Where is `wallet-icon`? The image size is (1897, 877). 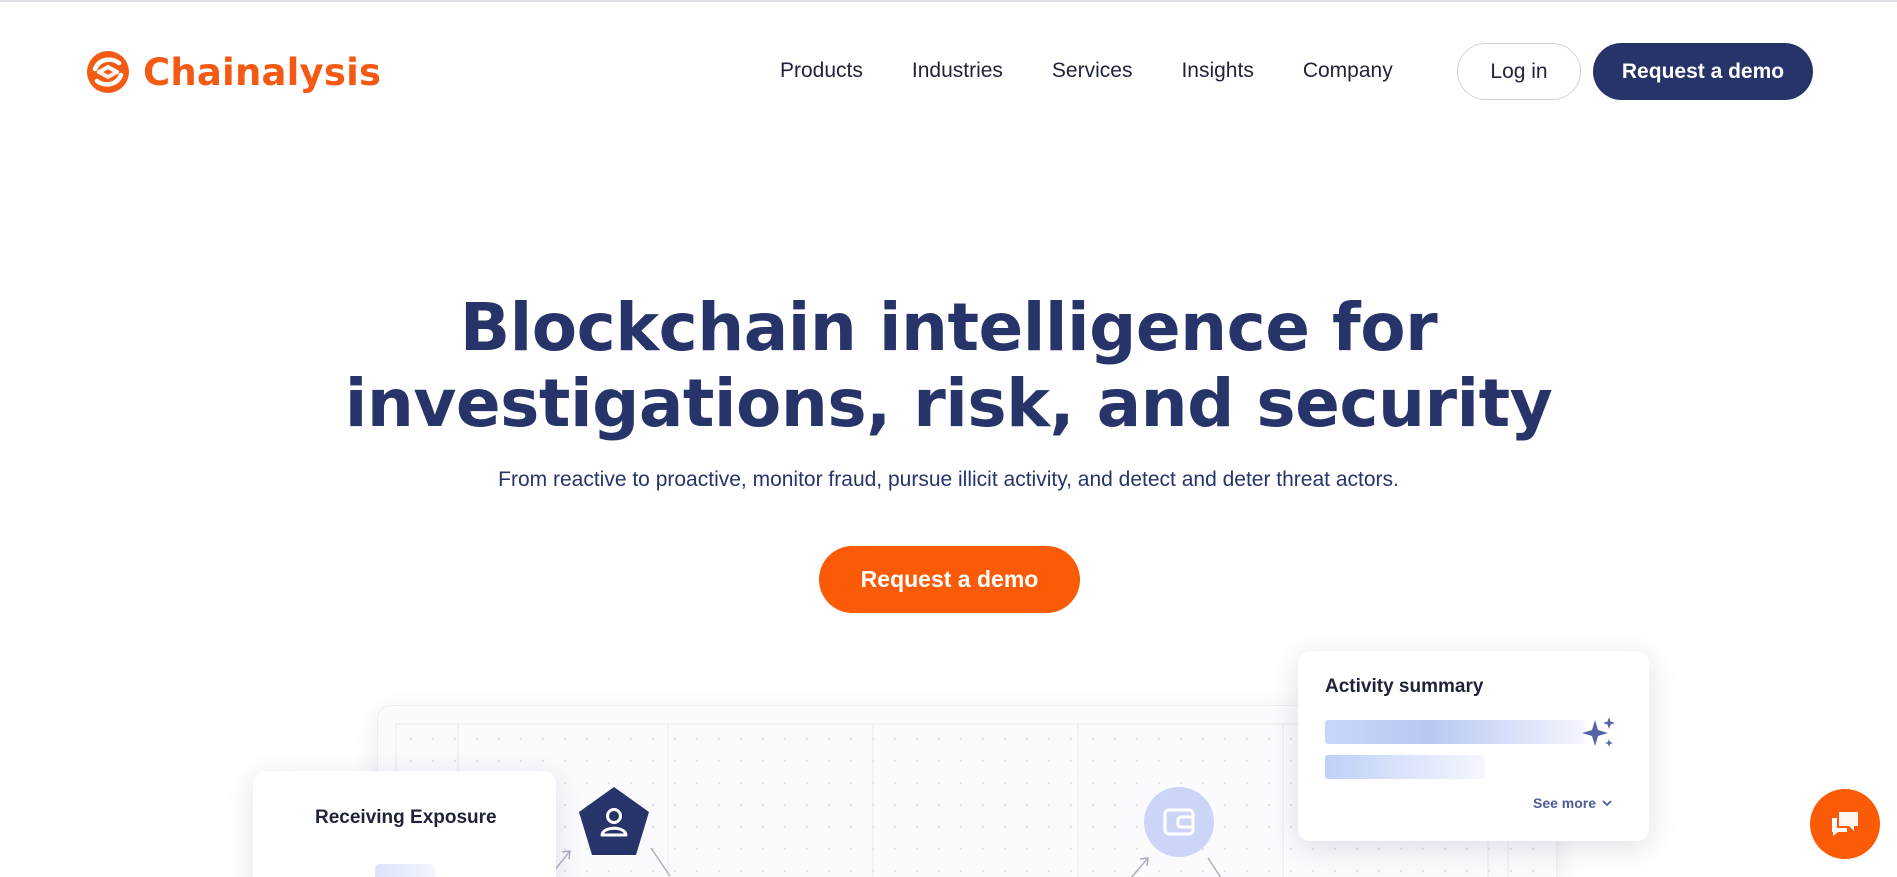
wallet-icon is located at coordinates (1179, 822).